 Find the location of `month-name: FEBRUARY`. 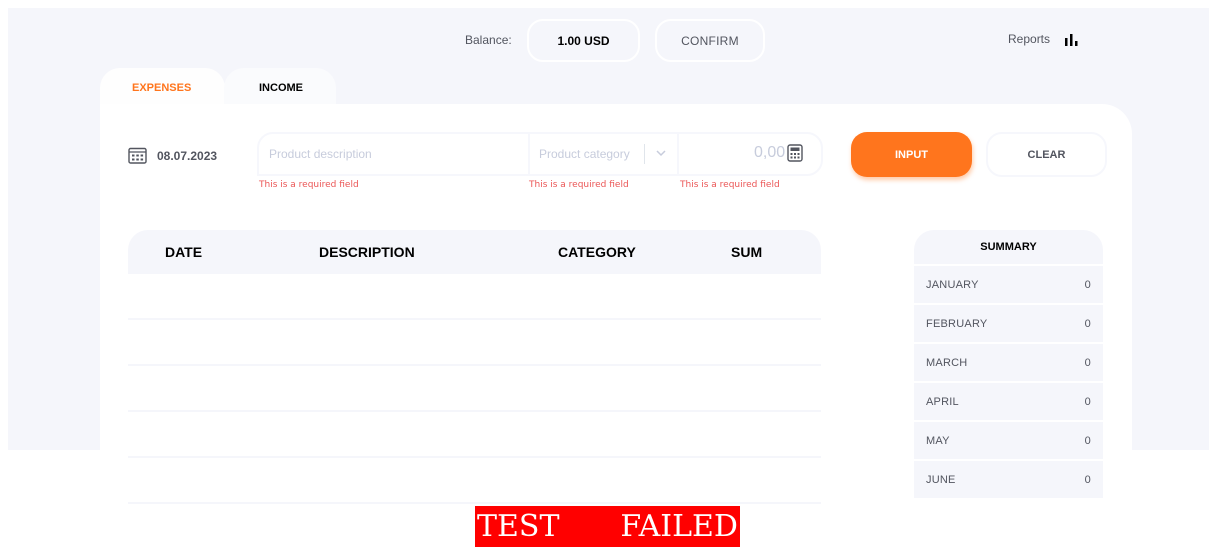

month-name: FEBRUARY is located at coordinates (957, 323).